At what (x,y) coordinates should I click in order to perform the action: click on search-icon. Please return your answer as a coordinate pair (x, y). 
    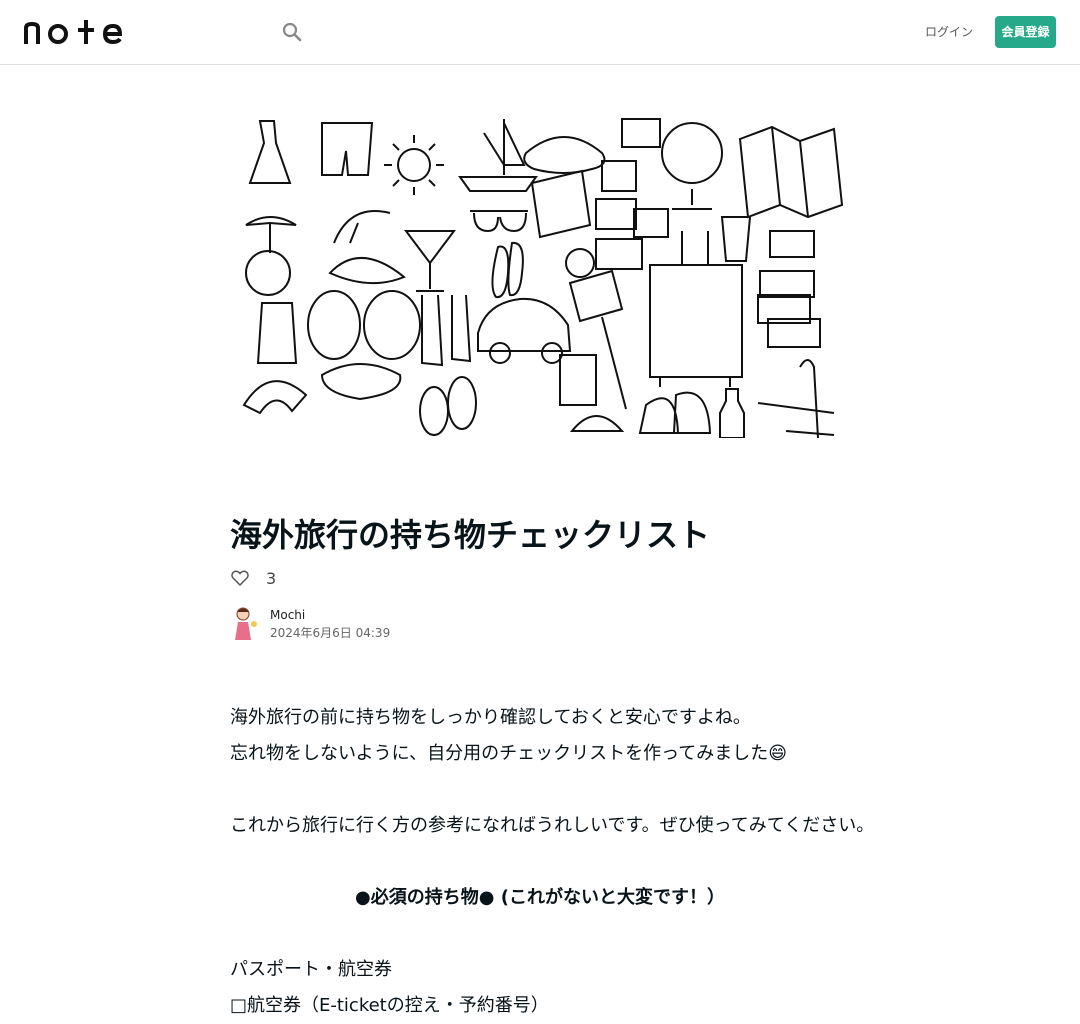
    Looking at the image, I should click on (292, 32).